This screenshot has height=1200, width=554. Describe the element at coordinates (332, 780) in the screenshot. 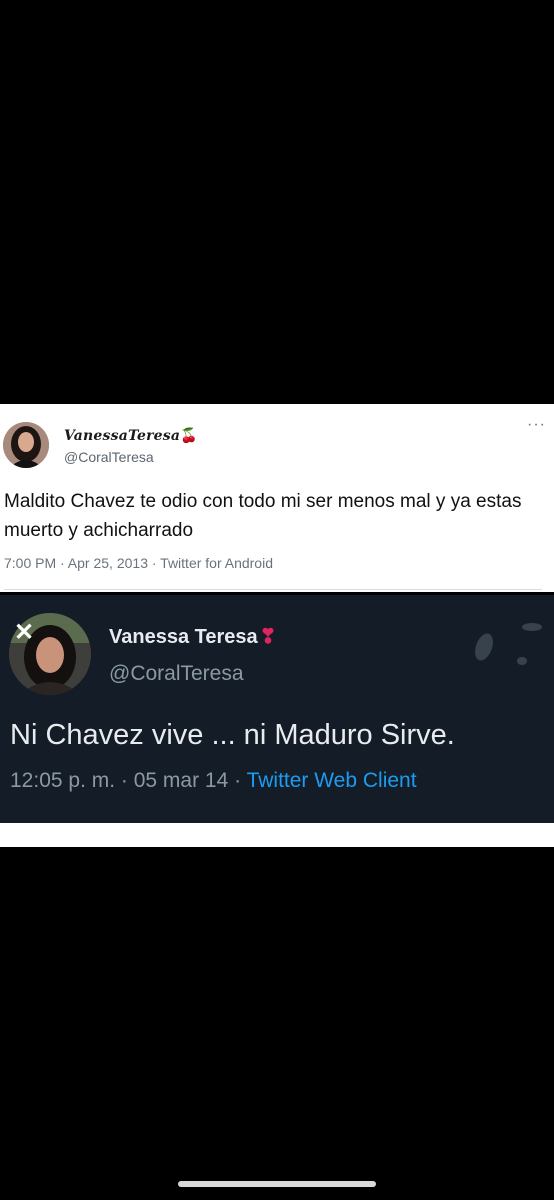

I see `tweet-client-link: Twitter Web Client` at that location.